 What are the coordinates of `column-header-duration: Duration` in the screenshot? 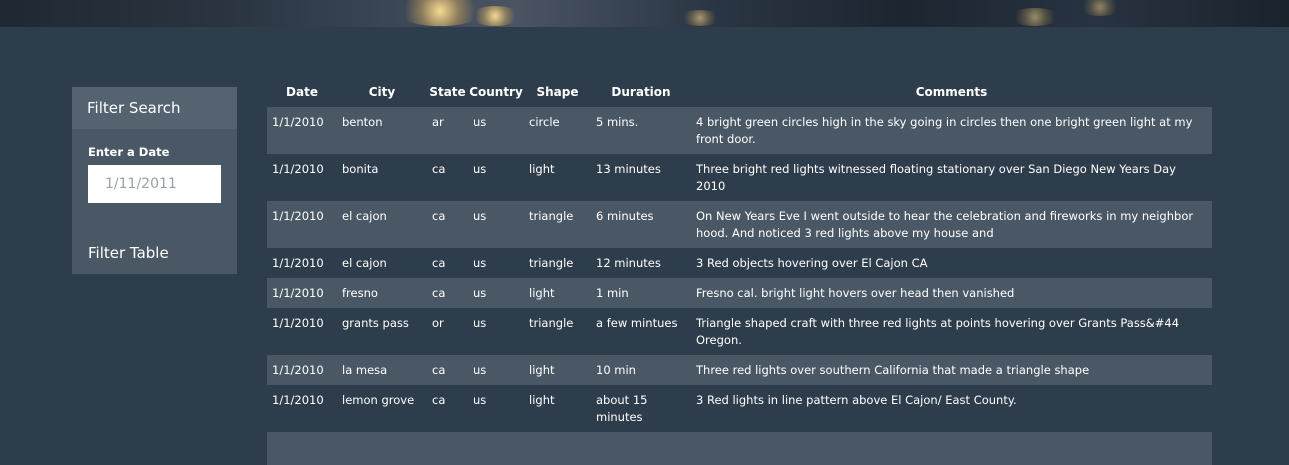 It's located at (641, 92).